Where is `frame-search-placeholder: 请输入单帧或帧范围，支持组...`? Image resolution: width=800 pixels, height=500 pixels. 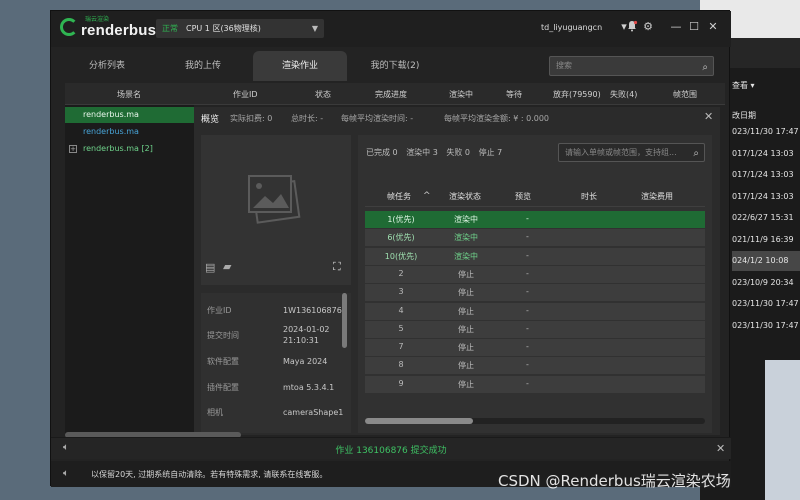
frame-search-placeholder: 请输入单帧或帧范围，支持组... is located at coordinates (621, 152).